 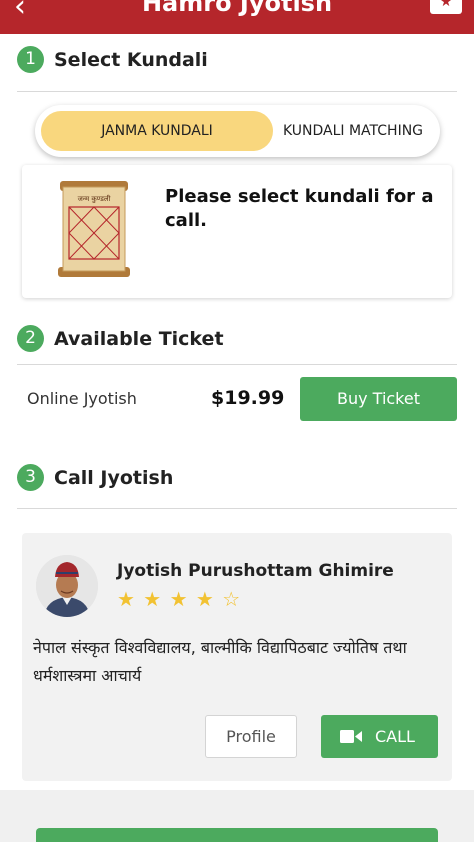 What do you see at coordinates (378, 399) in the screenshot?
I see `buy-ticket-button: Buy Ticket` at bounding box center [378, 399].